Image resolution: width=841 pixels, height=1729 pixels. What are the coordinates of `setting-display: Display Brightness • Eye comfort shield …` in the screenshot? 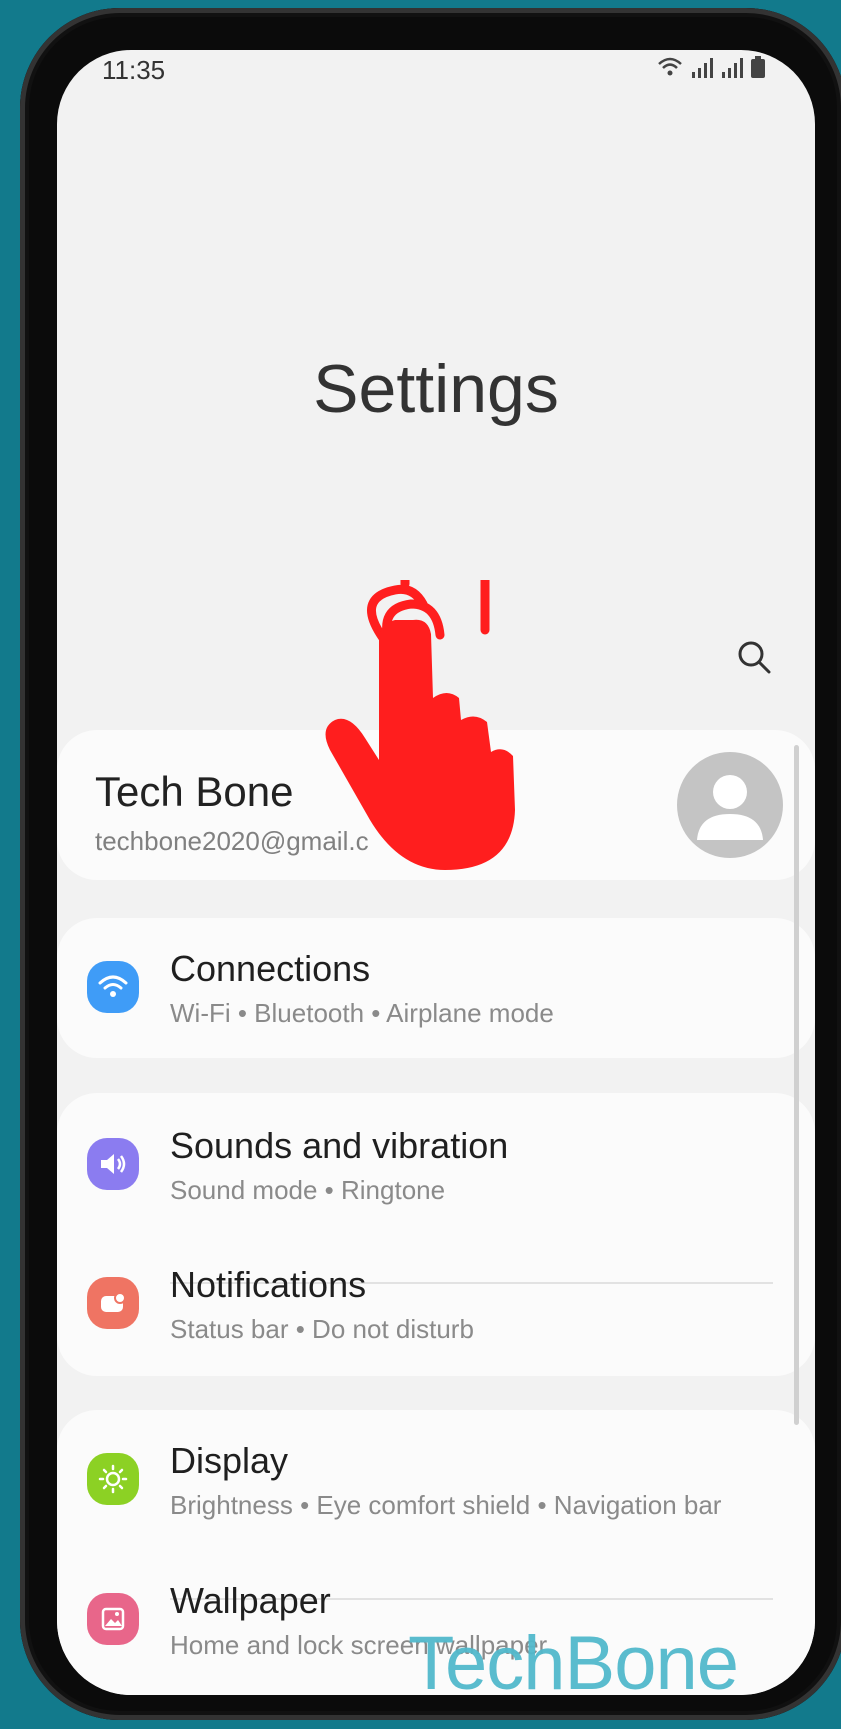 It's located at (436, 1480).